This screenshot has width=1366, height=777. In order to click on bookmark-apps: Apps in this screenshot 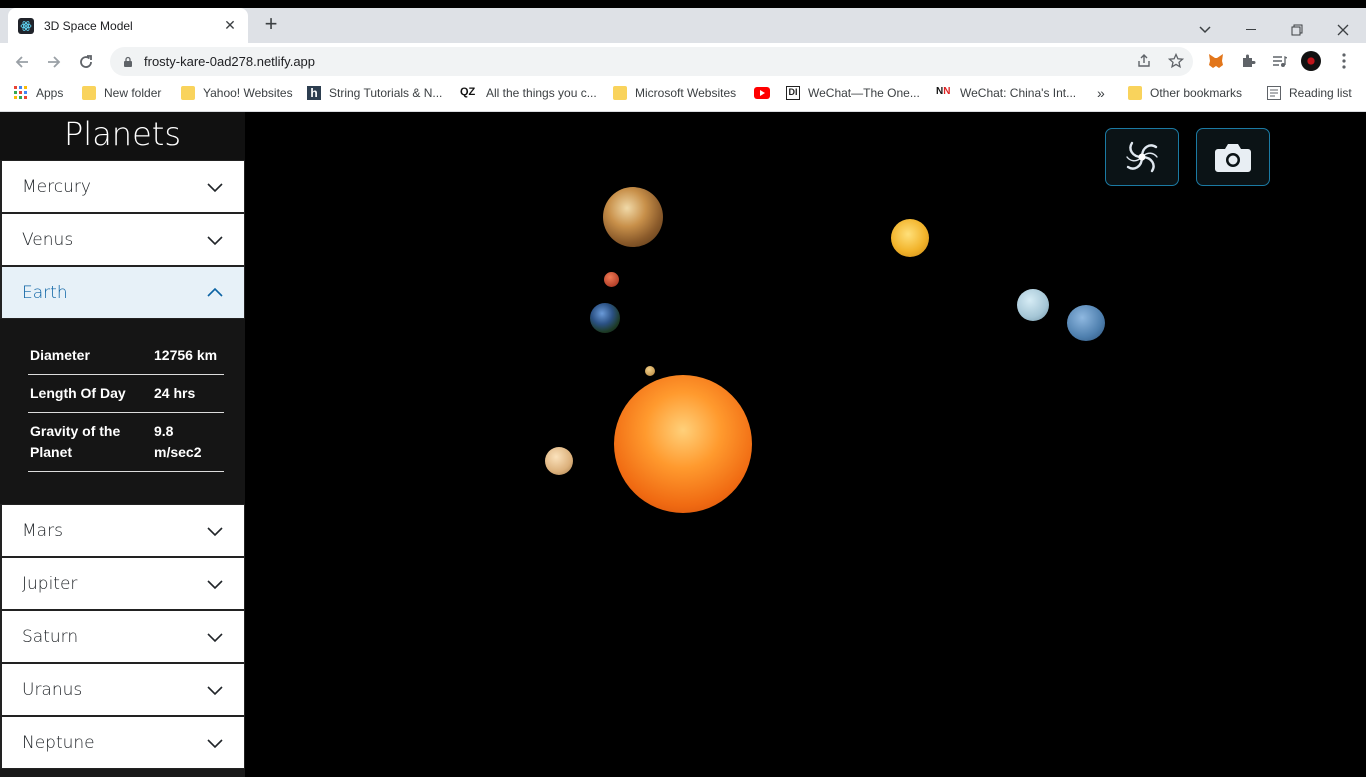, I will do `click(38, 93)`.